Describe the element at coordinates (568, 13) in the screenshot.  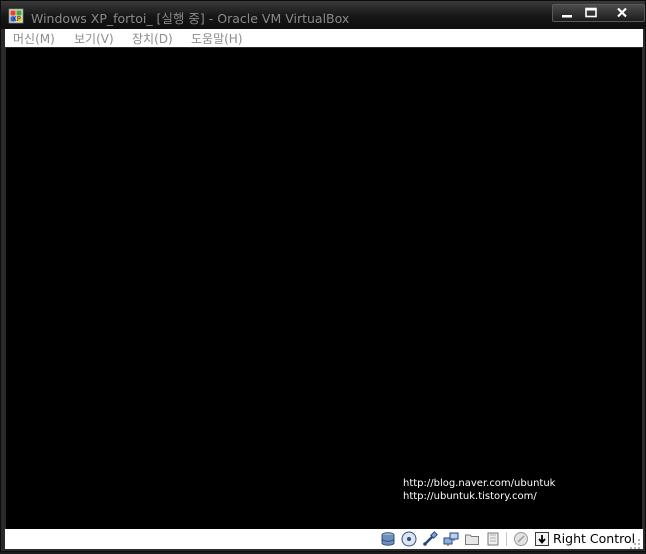
I see `minimize-button` at that location.